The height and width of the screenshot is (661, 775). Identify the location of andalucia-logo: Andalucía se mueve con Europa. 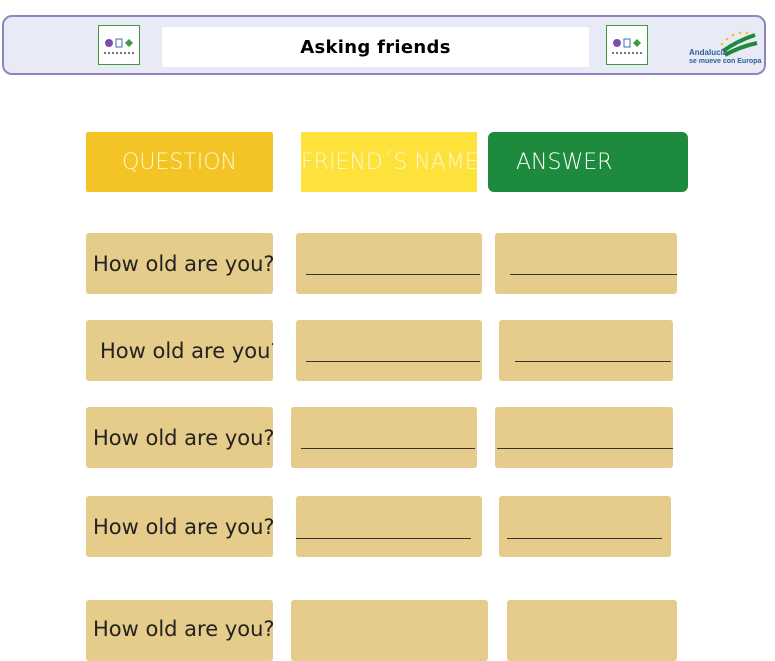
(724, 48).